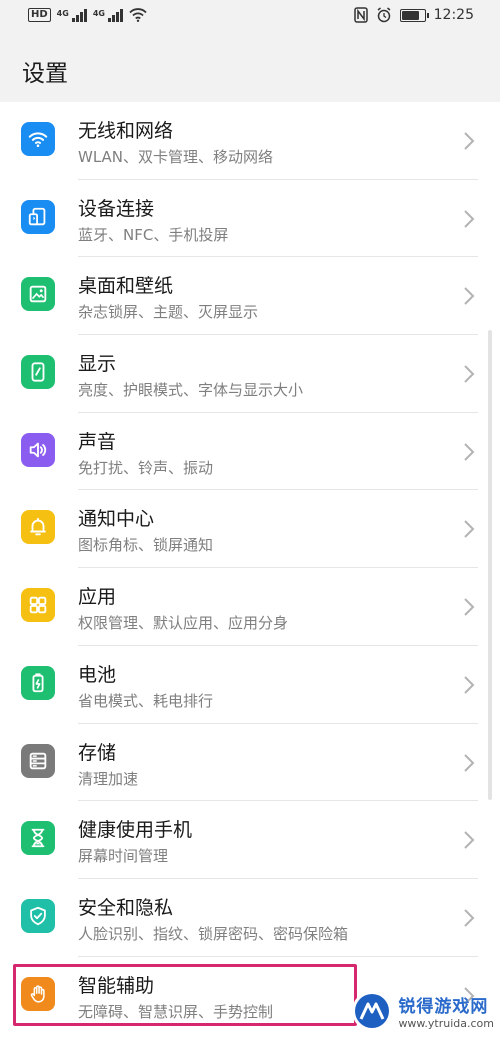 Image resolution: width=500 pixels, height=1039 pixels. Describe the element at coordinates (250, 219) in the screenshot. I see `settings-item-device-connection: 设备连接 蓝牙、NFC、手机投屏` at that location.